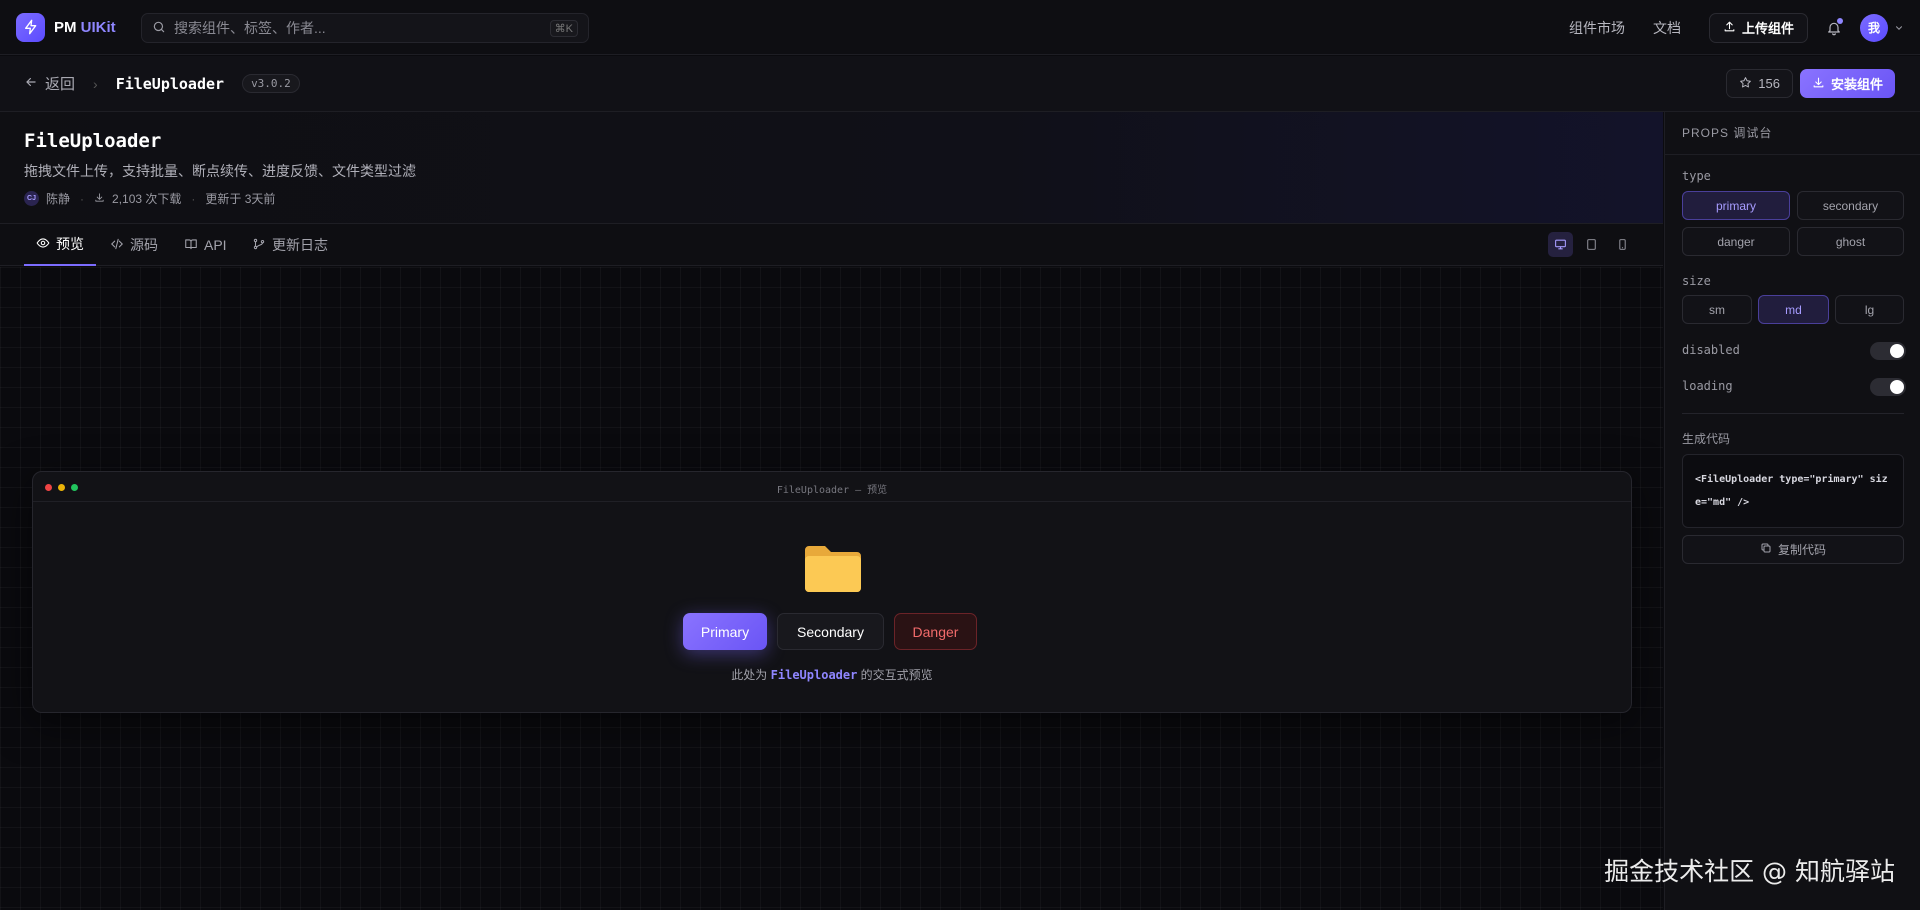 Image resolution: width=1920 pixels, height=910 pixels. What do you see at coordinates (240, 199) in the screenshot?
I see `updated-time: 更新于 3天前` at bounding box center [240, 199].